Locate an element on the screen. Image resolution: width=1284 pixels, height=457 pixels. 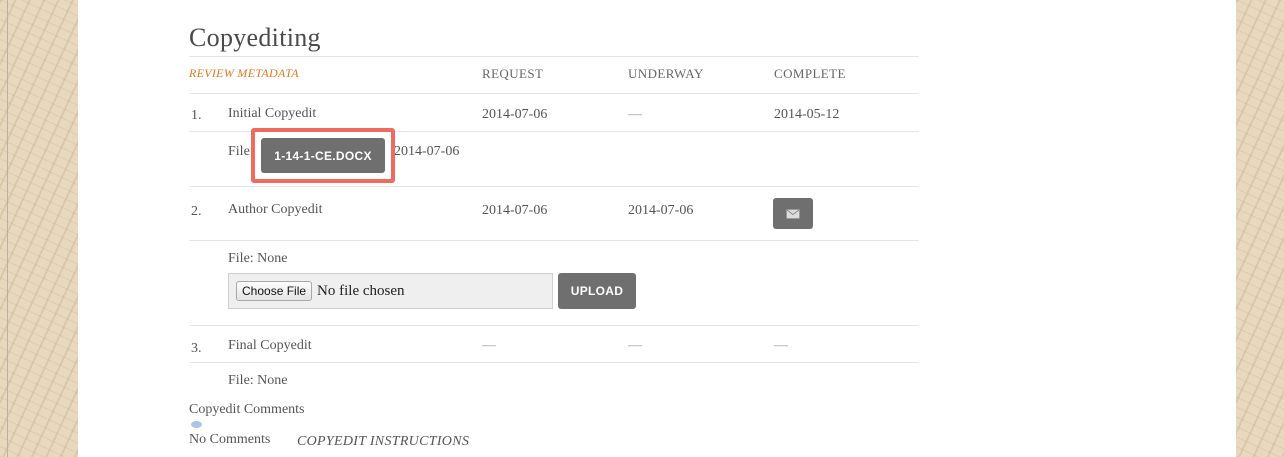
underway-date: 2014-07-06 is located at coordinates (661, 210).